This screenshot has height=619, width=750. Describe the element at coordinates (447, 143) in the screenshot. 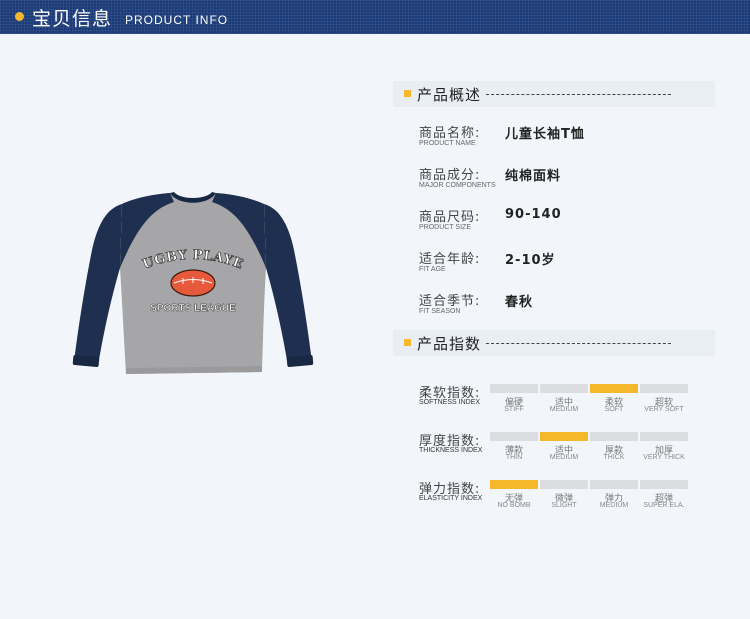

I see `info-label-en: PRODUCT NAME` at that location.